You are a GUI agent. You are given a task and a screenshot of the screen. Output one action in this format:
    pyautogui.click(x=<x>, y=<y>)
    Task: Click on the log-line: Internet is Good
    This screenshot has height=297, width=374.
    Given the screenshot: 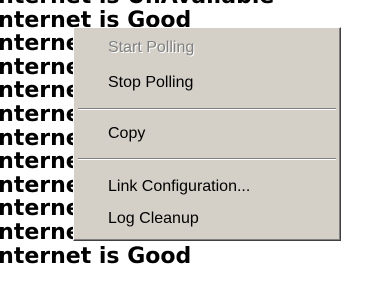 What is the action you would take?
    pyautogui.click(x=96, y=256)
    